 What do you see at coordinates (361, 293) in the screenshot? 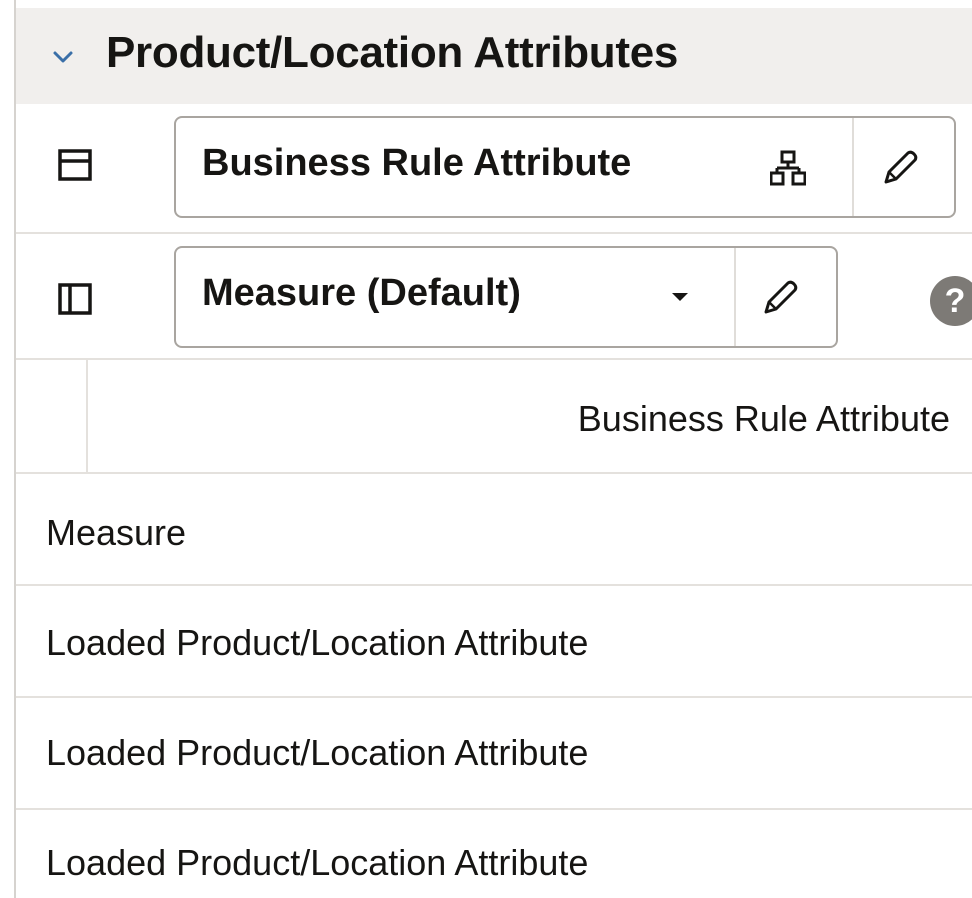
I see `measure-selector-label: Measure (Default)` at bounding box center [361, 293].